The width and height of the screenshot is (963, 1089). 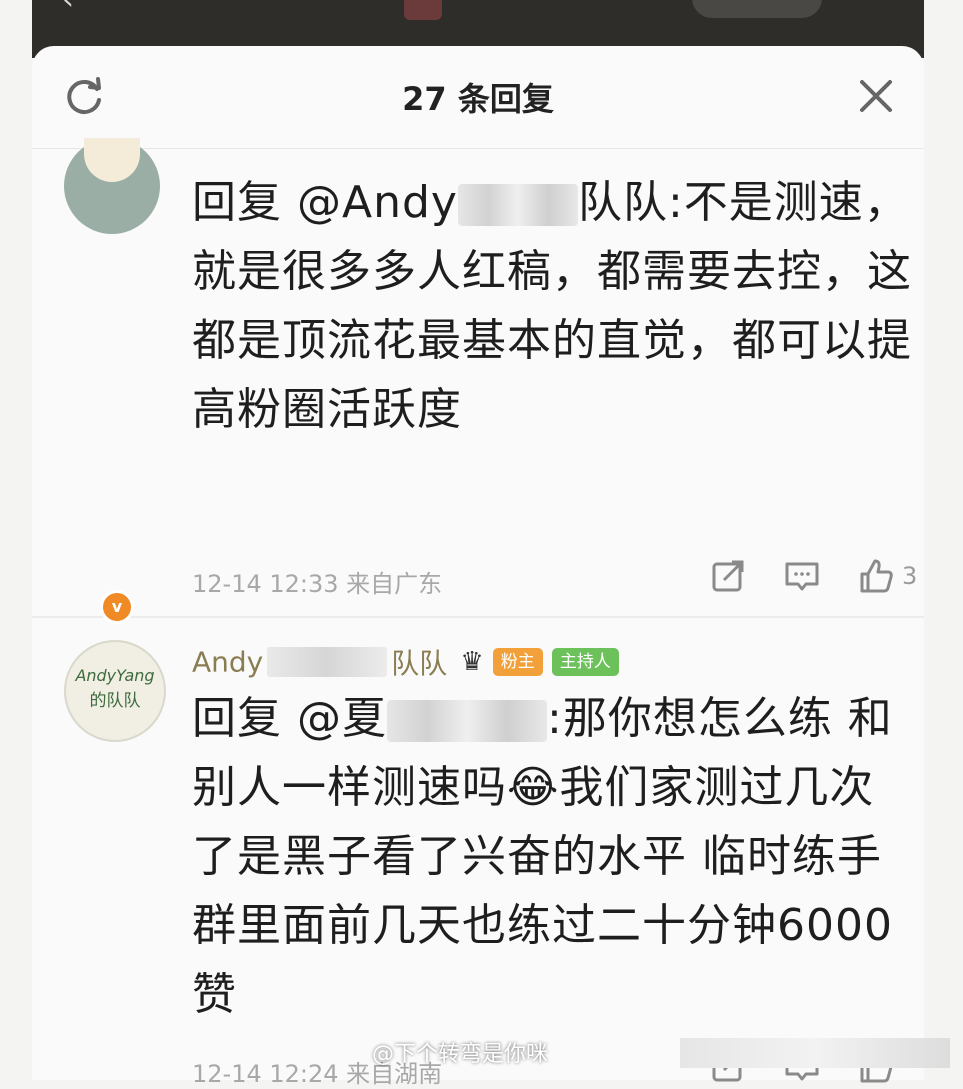 I want to click on user-avatar, so click(x=112, y=186).